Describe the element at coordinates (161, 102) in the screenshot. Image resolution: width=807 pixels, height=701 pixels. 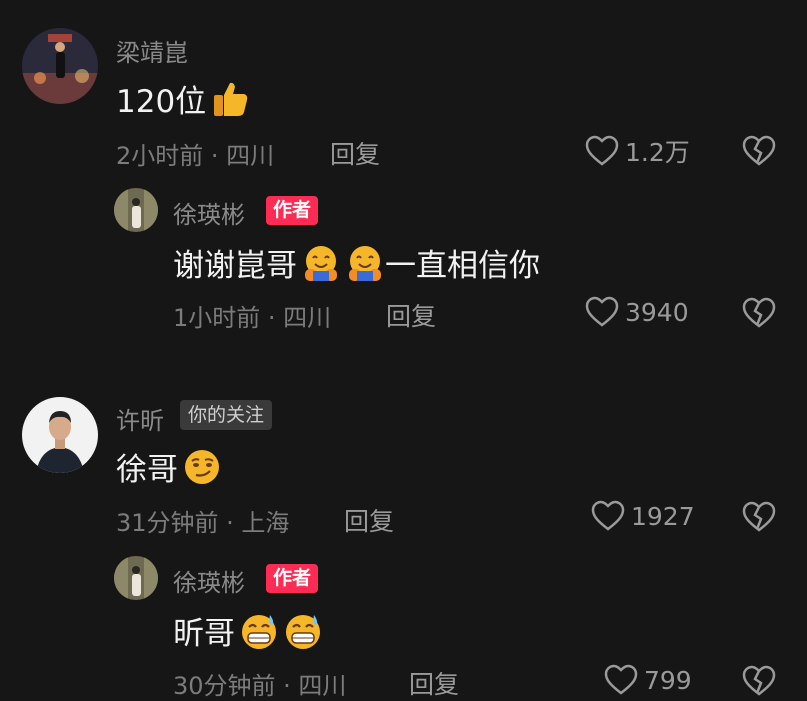
I see `comment-text-content: 120位` at that location.